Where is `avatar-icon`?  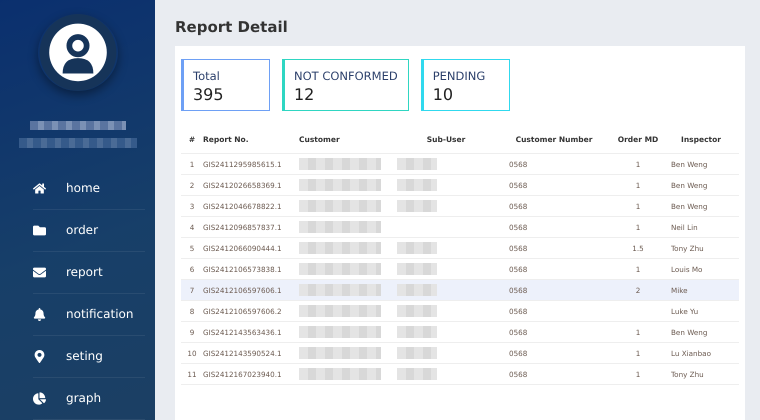
avatar-icon is located at coordinates (78, 52).